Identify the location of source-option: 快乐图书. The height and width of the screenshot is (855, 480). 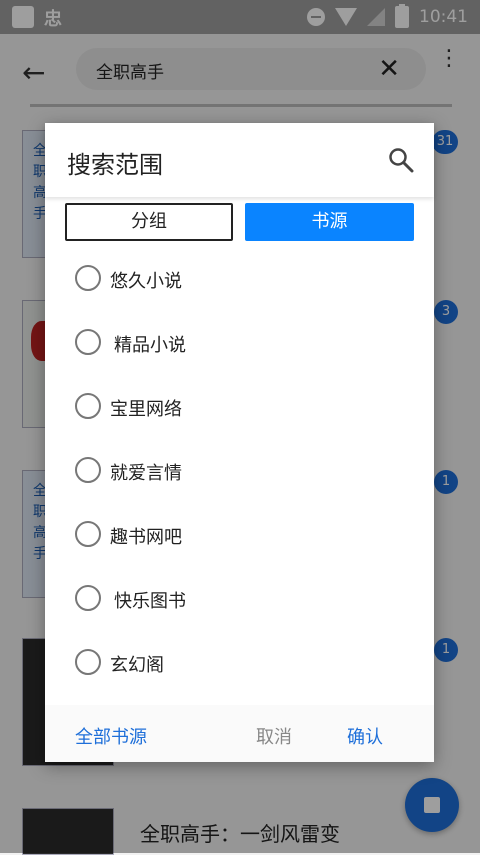
(239, 599).